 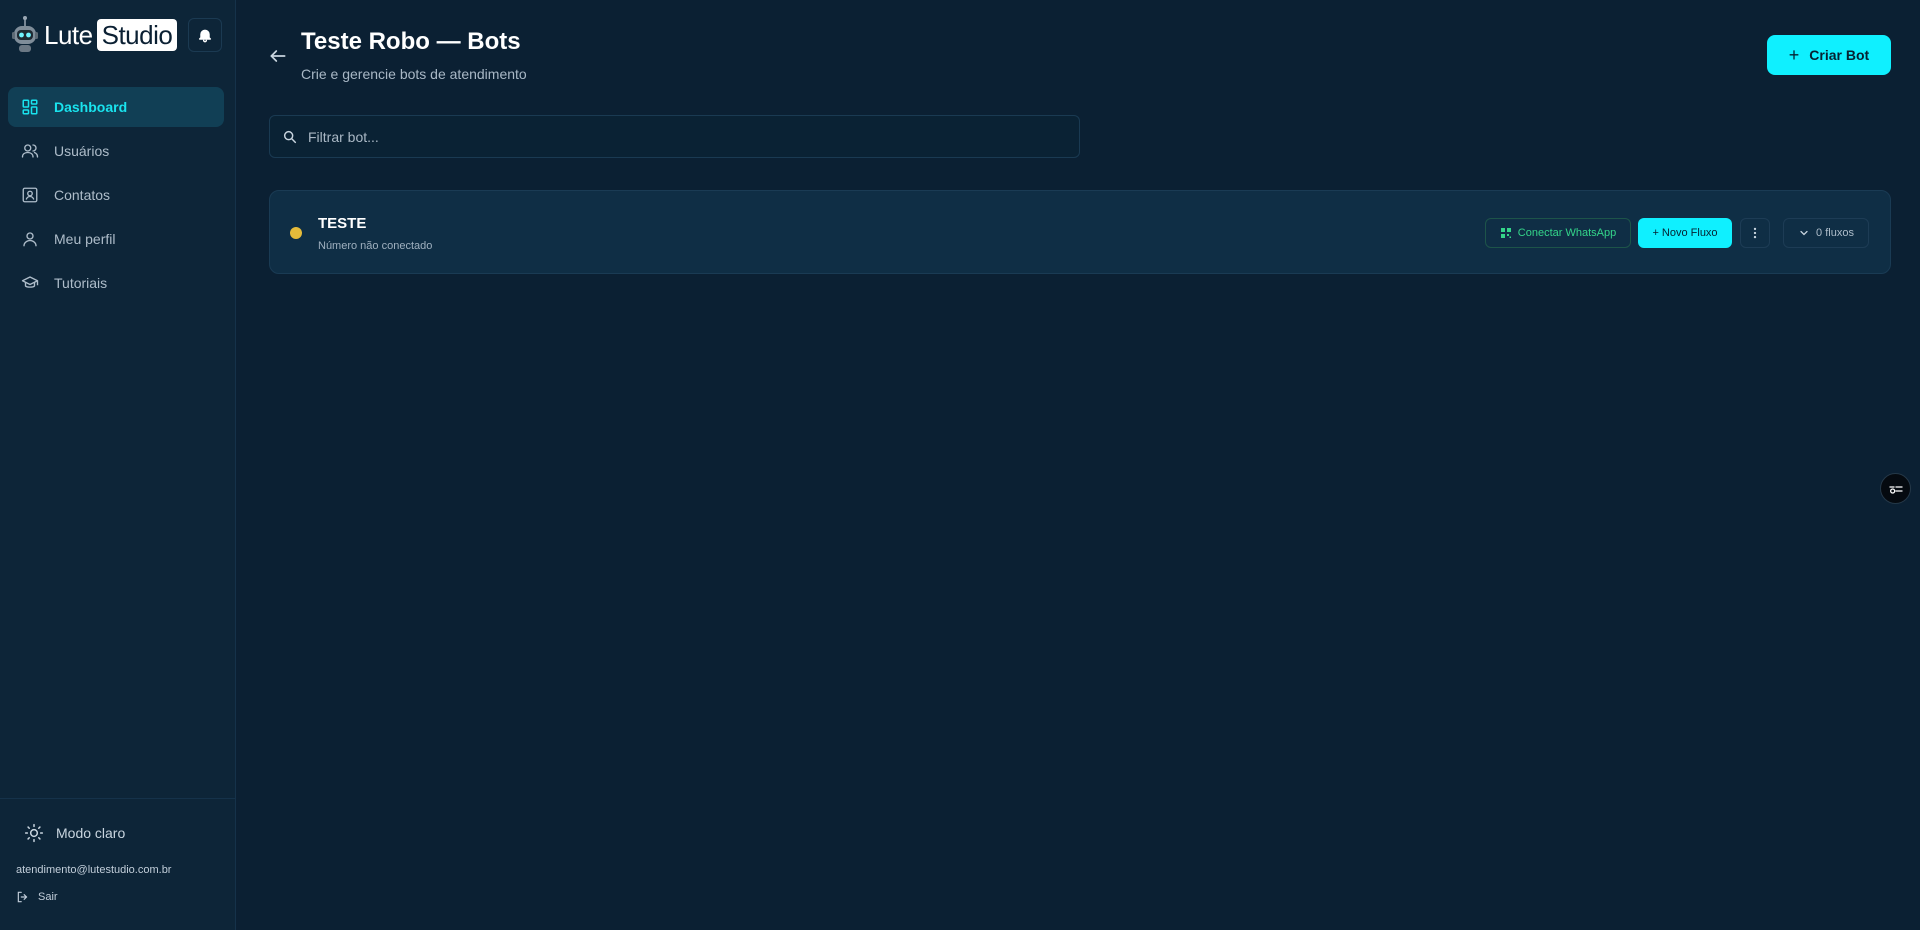 I want to click on search-input, so click(x=693, y=136).